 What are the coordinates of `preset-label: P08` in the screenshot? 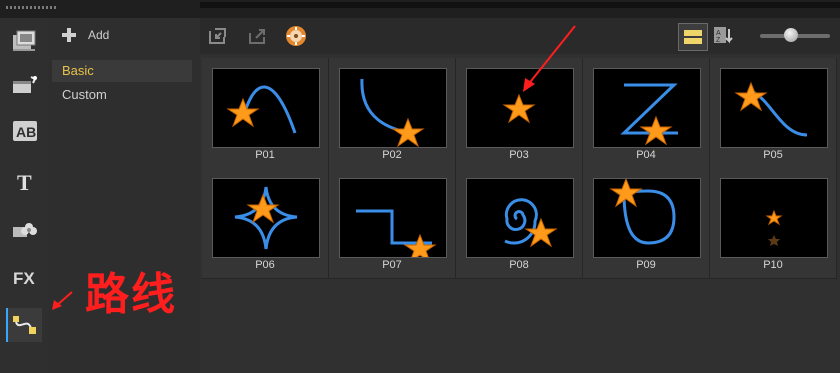 It's located at (519, 265).